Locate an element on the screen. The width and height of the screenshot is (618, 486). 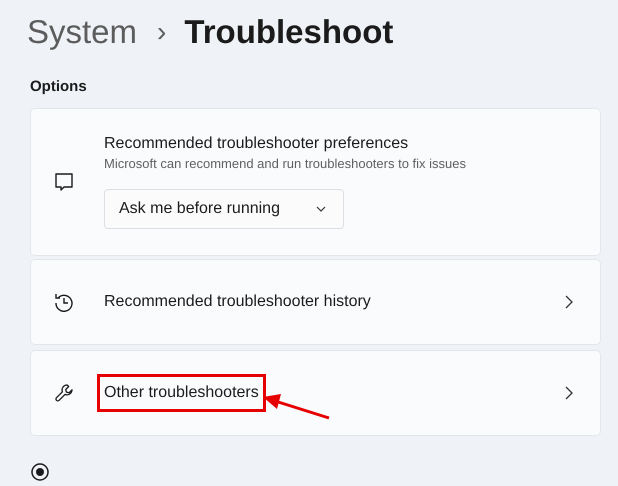
card-description: Microsoft can recommend and run troubleshooters to fix issues is located at coordinates (285, 163).